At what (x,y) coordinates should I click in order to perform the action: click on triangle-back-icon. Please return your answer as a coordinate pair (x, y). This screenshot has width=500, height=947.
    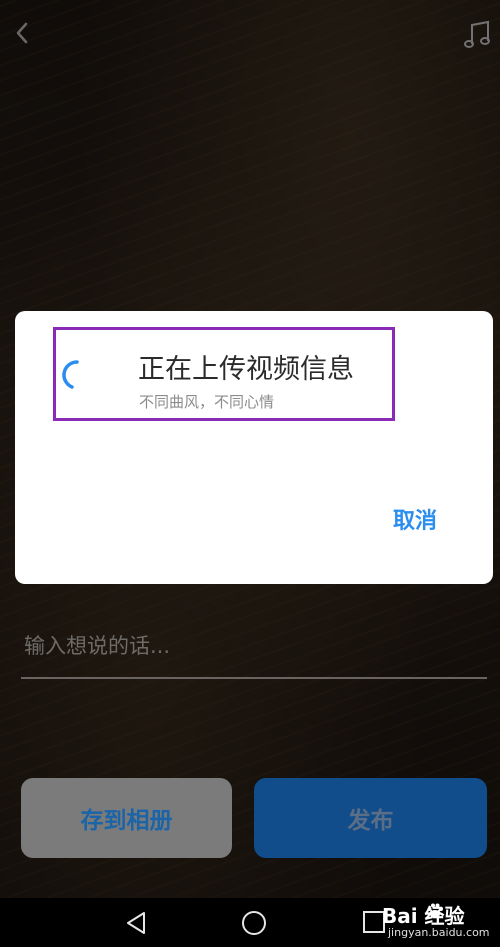
    Looking at the image, I should click on (136, 923).